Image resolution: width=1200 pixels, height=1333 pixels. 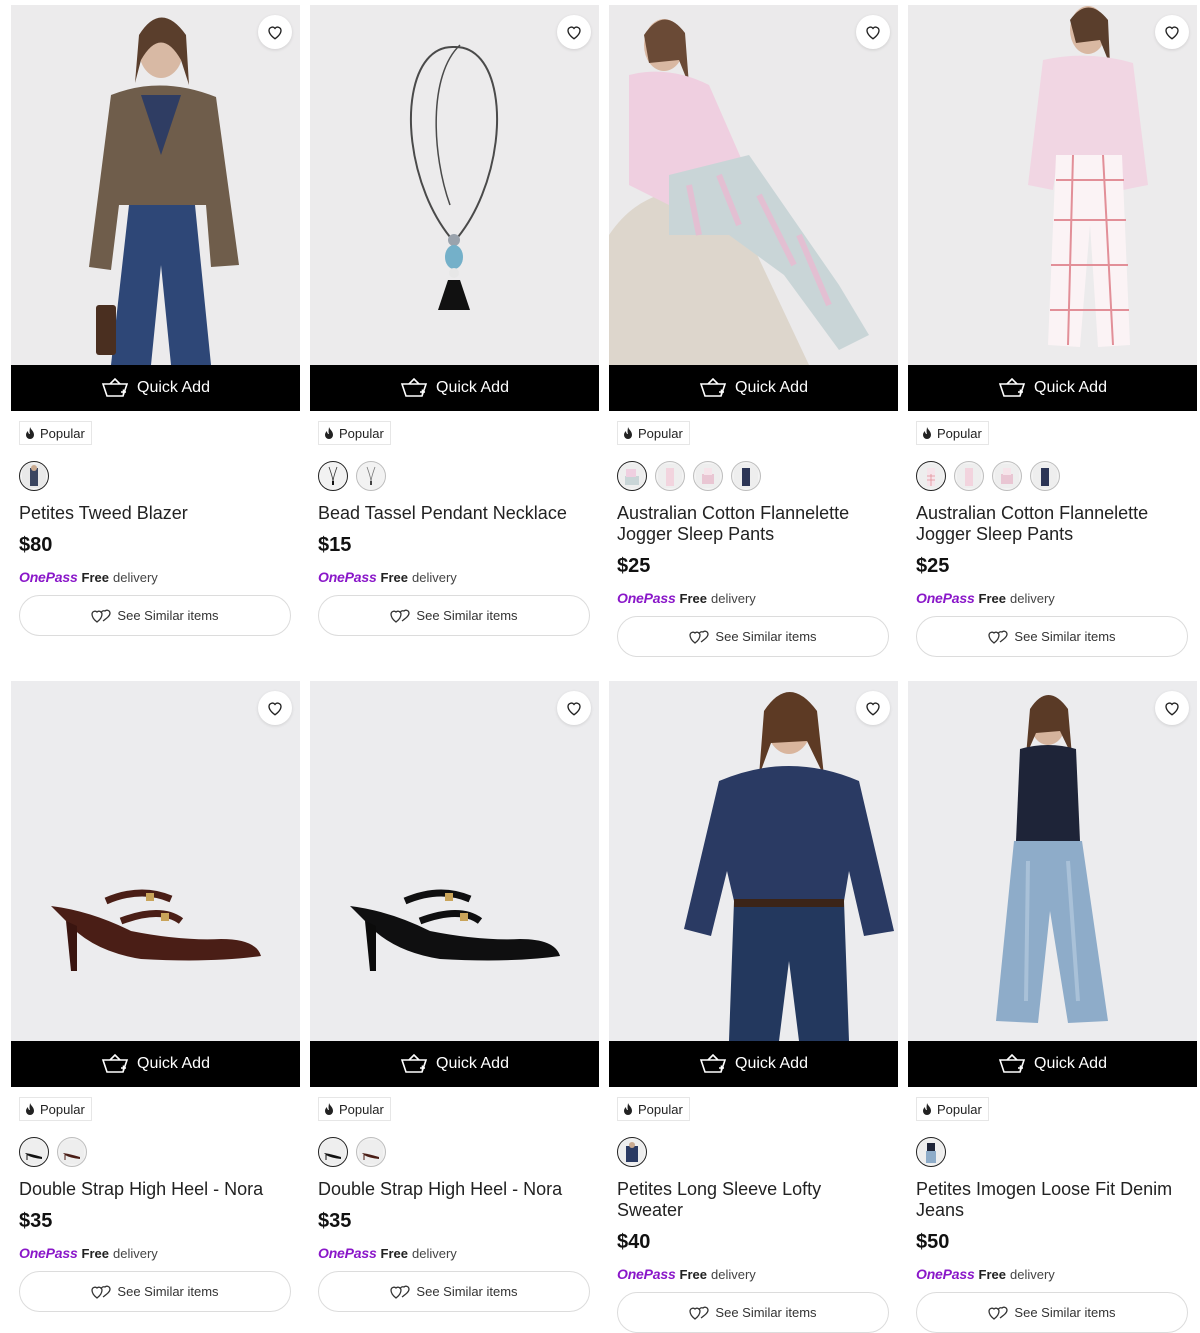 I want to click on product-name: Petites Tweed Blazer, so click(x=155, y=513).